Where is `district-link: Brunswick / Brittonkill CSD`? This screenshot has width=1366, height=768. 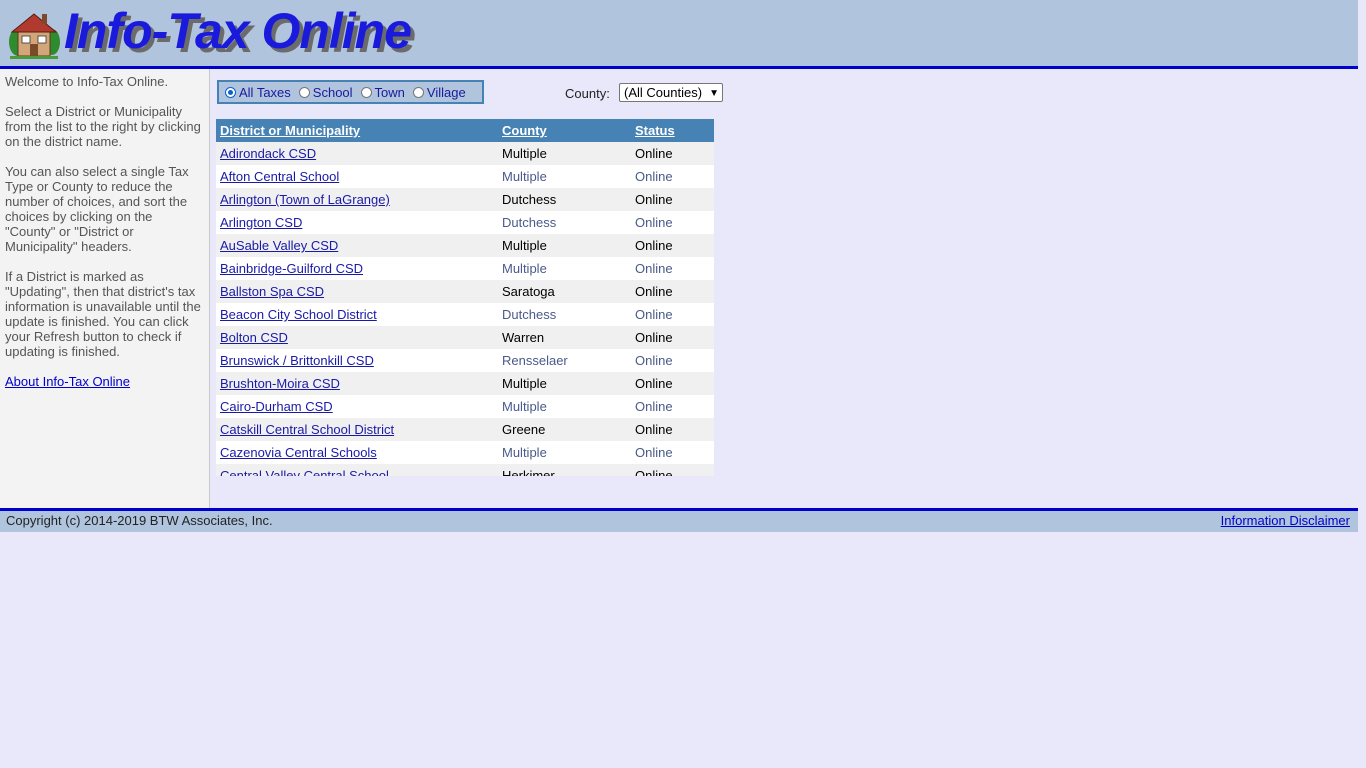 district-link: Brunswick / Brittonkill CSD is located at coordinates (297, 360).